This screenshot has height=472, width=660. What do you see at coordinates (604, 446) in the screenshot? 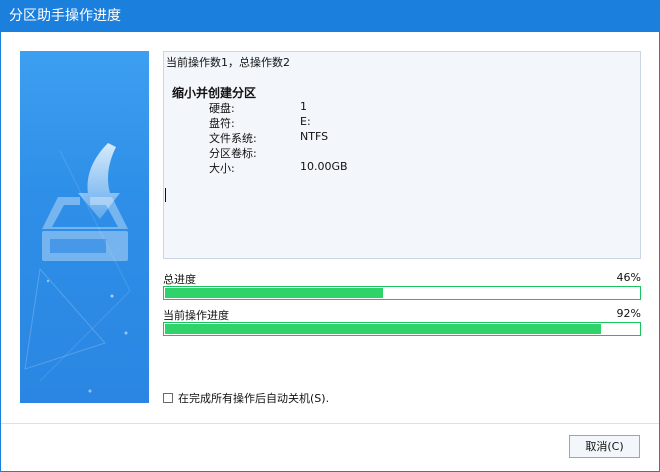
I see `cancel-button: 取消(C)` at bounding box center [604, 446].